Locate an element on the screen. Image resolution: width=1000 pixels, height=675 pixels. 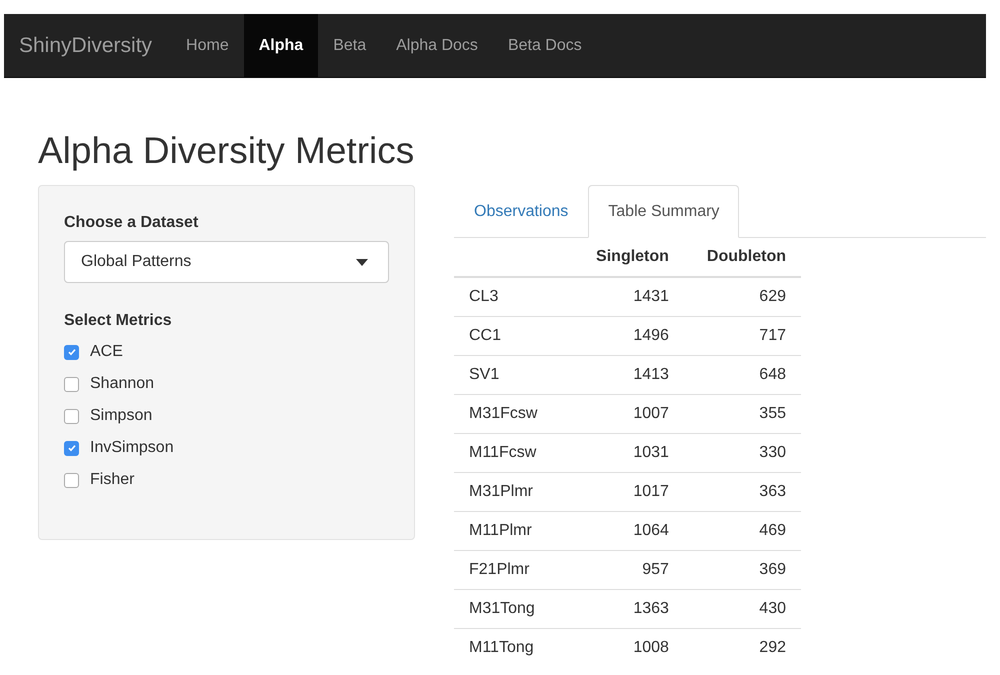
table-cell: M31Fcsw is located at coordinates (514, 414).